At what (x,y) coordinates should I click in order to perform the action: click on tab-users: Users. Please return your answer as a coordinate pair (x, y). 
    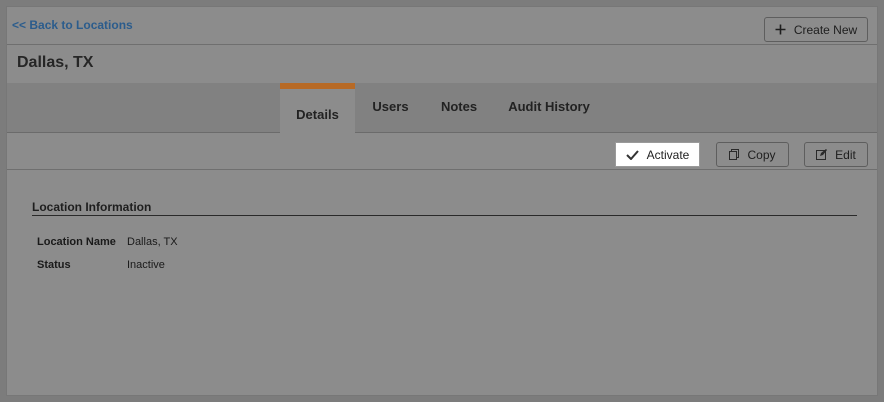
    Looking at the image, I should click on (390, 108).